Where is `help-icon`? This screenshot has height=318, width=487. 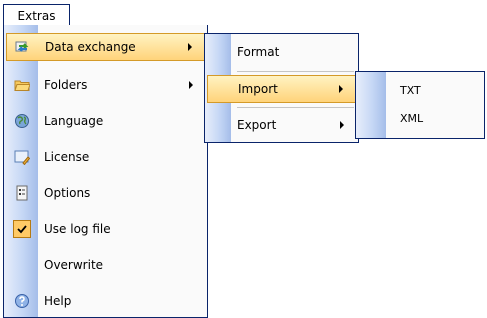 help-icon is located at coordinates (22, 301).